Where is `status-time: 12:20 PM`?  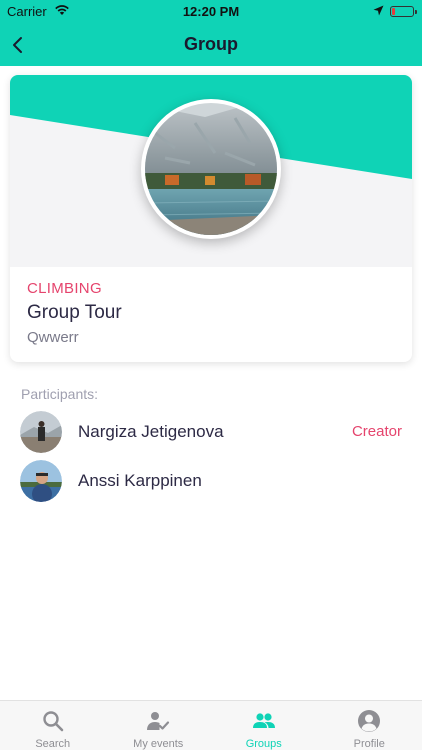 status-time: 12:20 PM is located at coordinates (211, 11).